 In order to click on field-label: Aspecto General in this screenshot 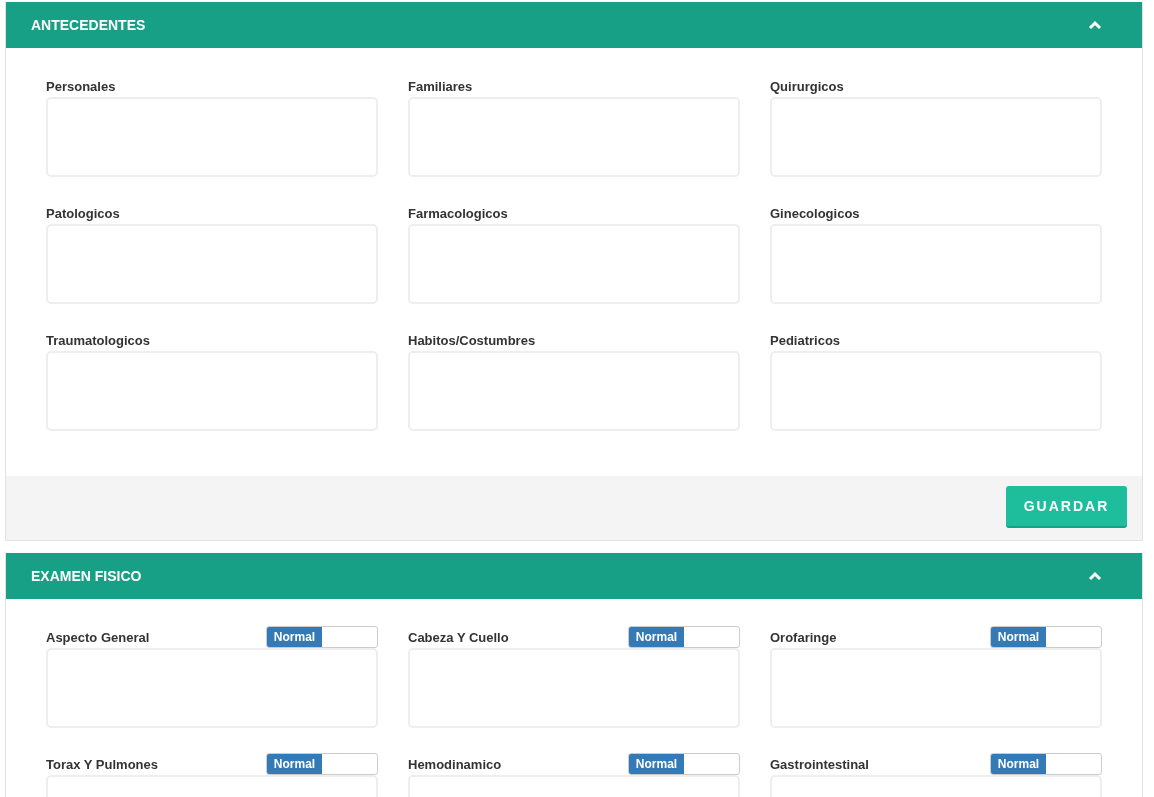, I will do `click(98, 637)`.